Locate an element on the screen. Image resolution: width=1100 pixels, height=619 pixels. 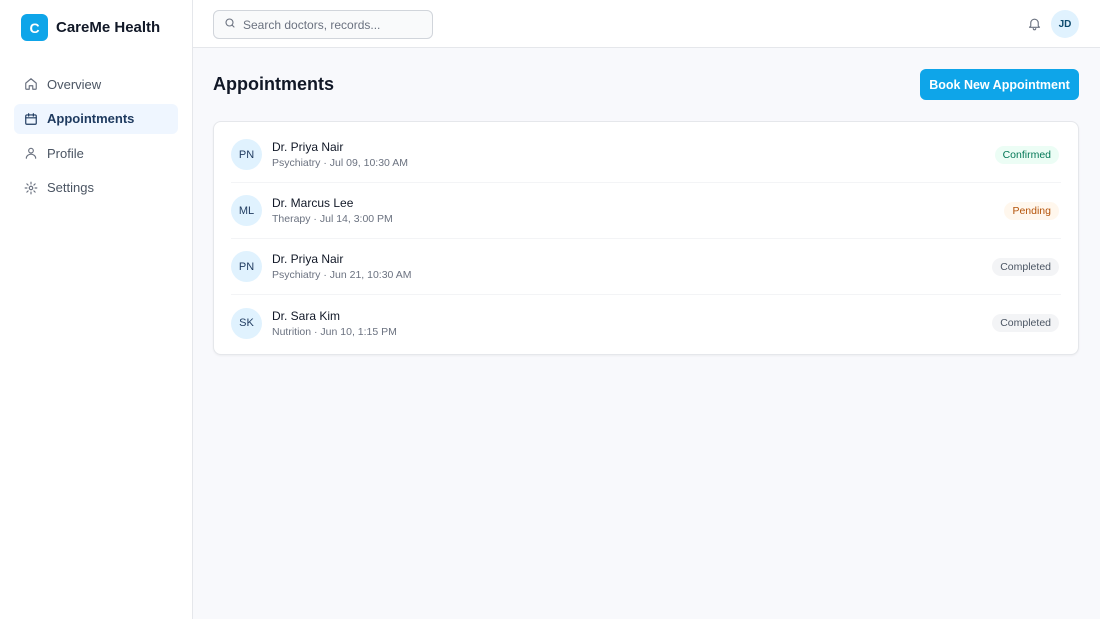
calendar-icon is located at coordinates (31, 119).